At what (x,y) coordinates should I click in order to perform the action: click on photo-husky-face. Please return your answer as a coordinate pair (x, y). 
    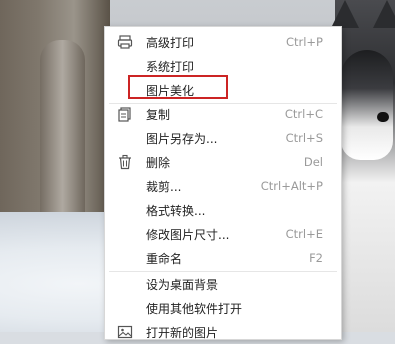
    Looking at the image, I should click on (367, 105).